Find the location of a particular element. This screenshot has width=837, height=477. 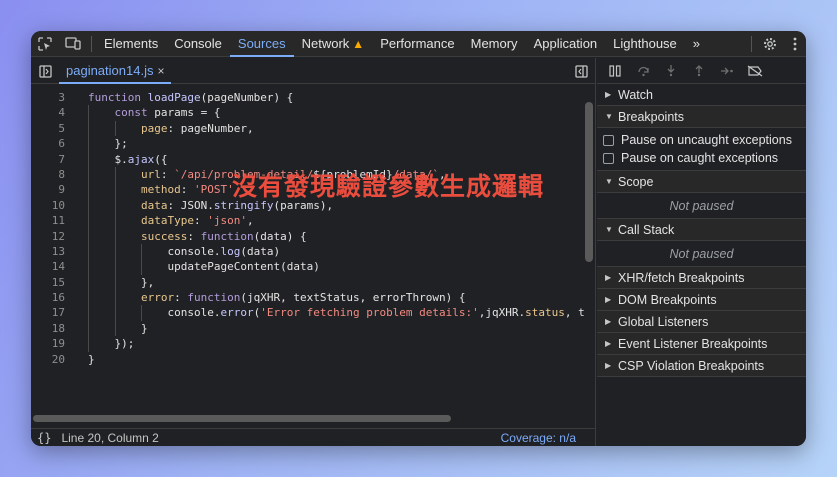

section-scope: ▼ Scope is located at coordinates (701, 182).